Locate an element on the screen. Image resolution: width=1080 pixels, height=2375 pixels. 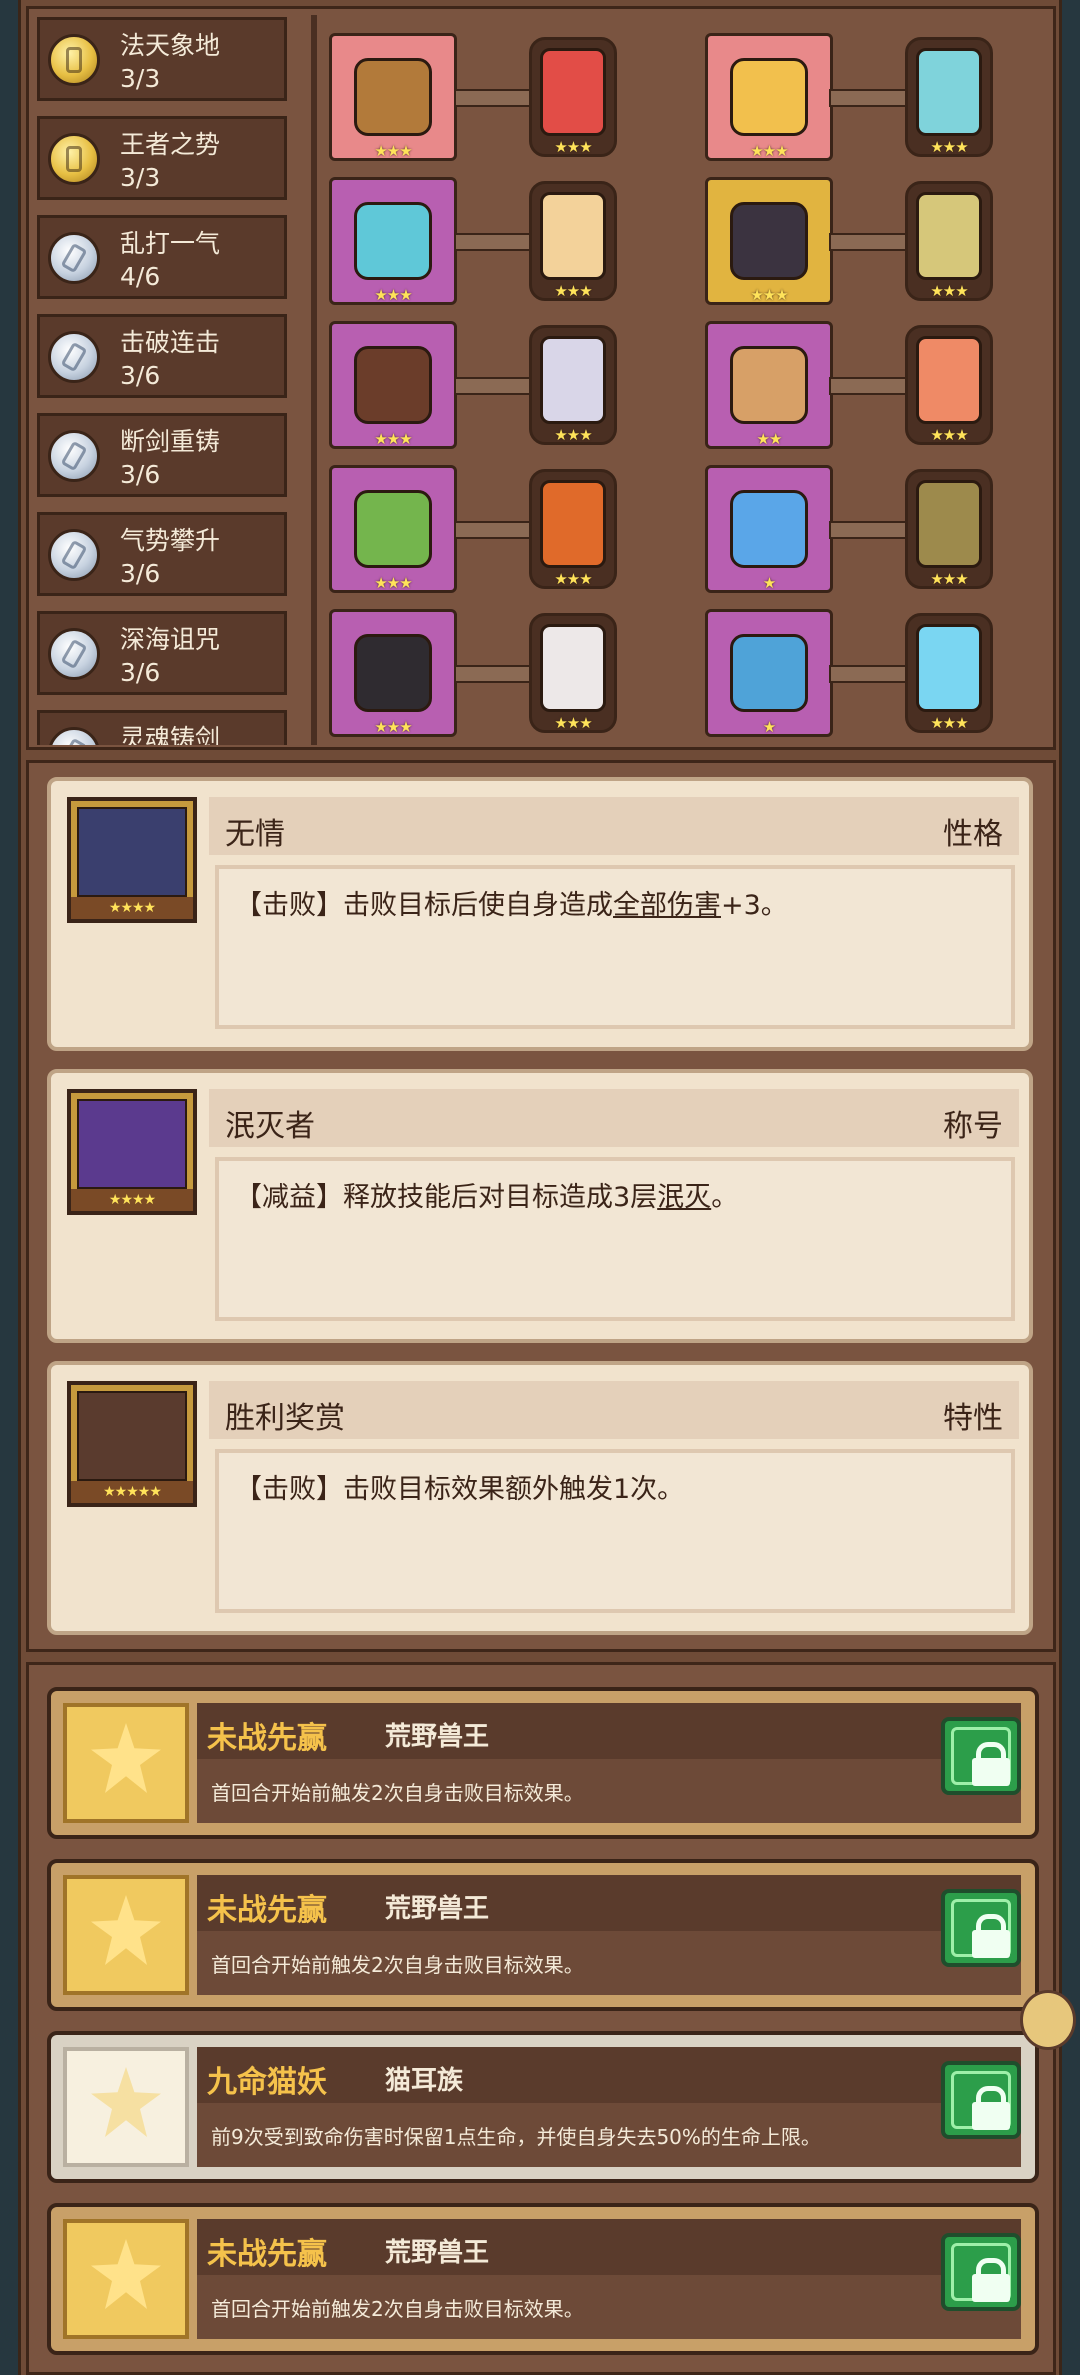
skill-card: 九命猫妖 猫耳族前9次受到致命伤害时保留1点生命，并使自身失去50%的生命上限。 is located at coordinates (543, 2107).